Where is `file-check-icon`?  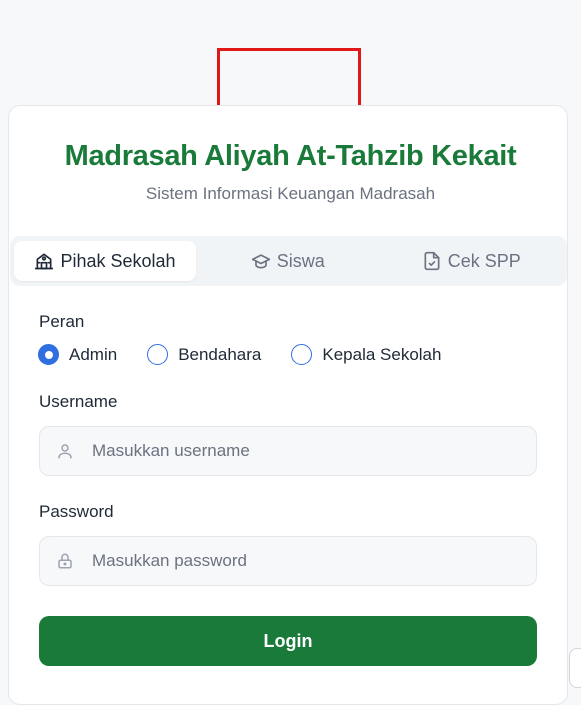 file-check-icon is located at coordinates (432, 261).